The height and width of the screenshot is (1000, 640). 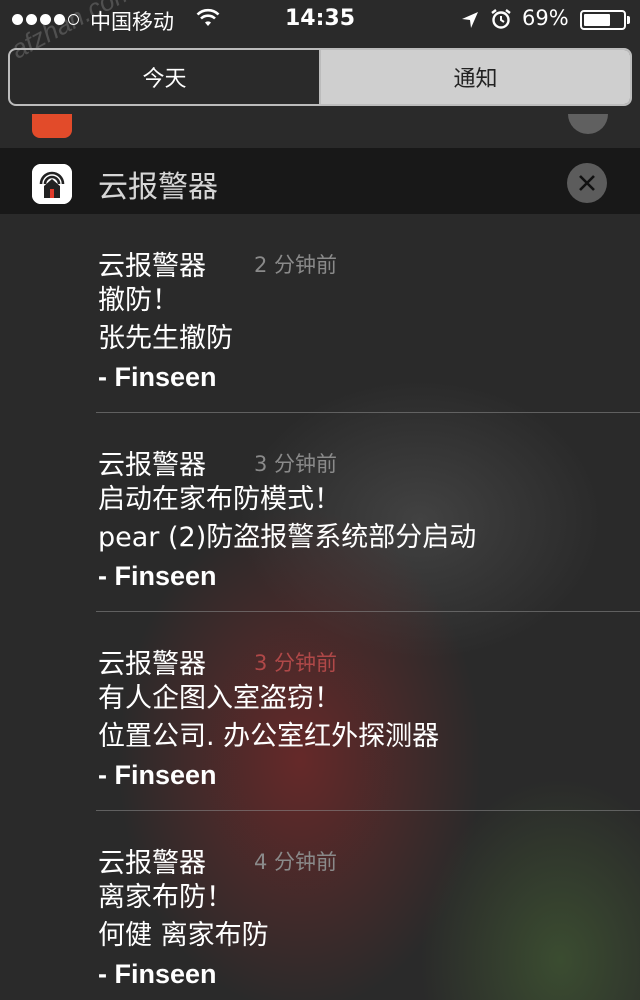 What do you see at coordinates (287, 537) in the screenshot?
I see `notification-body: pear (2)防盗报警系统部分启动` at bounding box center [287, 537].